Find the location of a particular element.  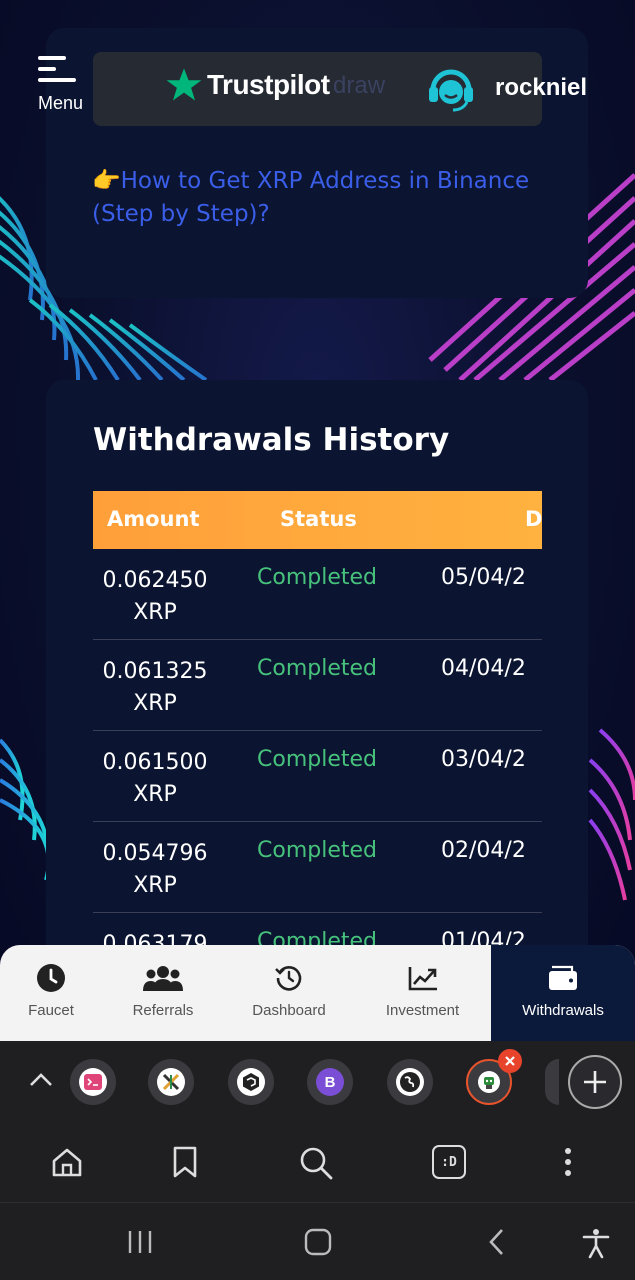

back-chevron-icon is located at coordinates (496, 1242).